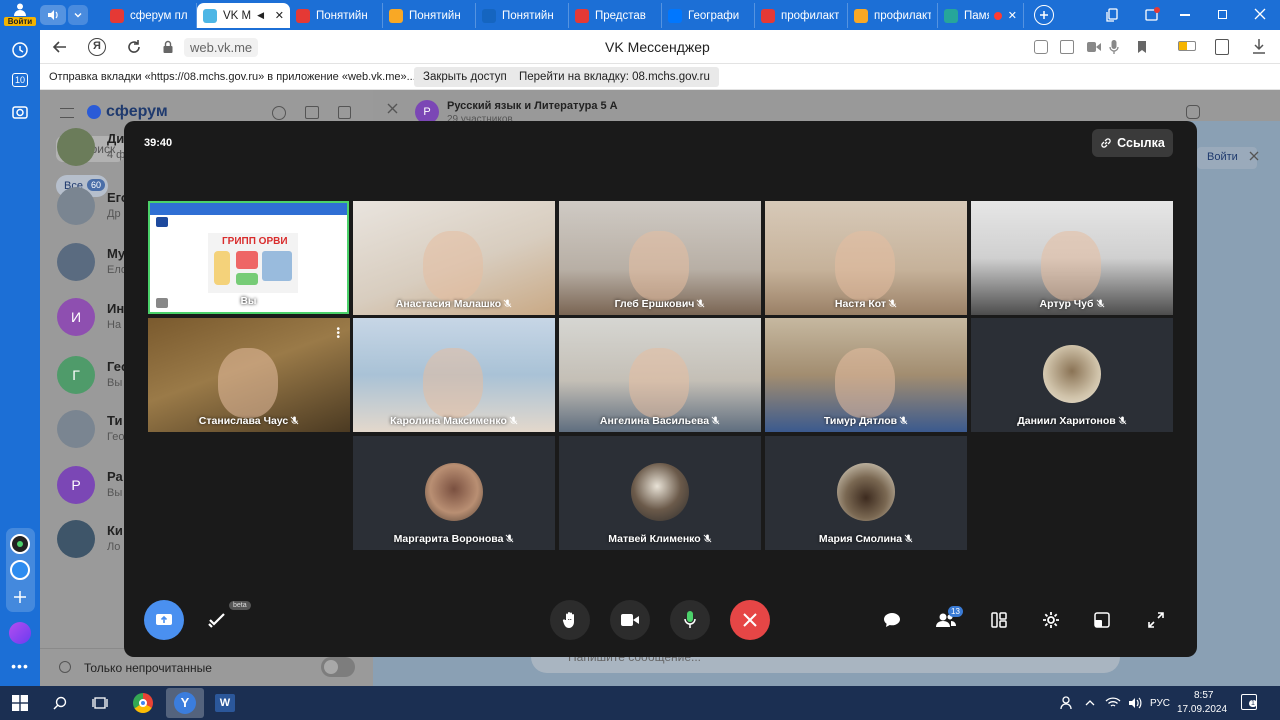 The height and width of the screenshot is (720, 1280). Describe the element at coordinates (338, 334) in the screenshot. I see `more-options-icon: • • •` at that location.